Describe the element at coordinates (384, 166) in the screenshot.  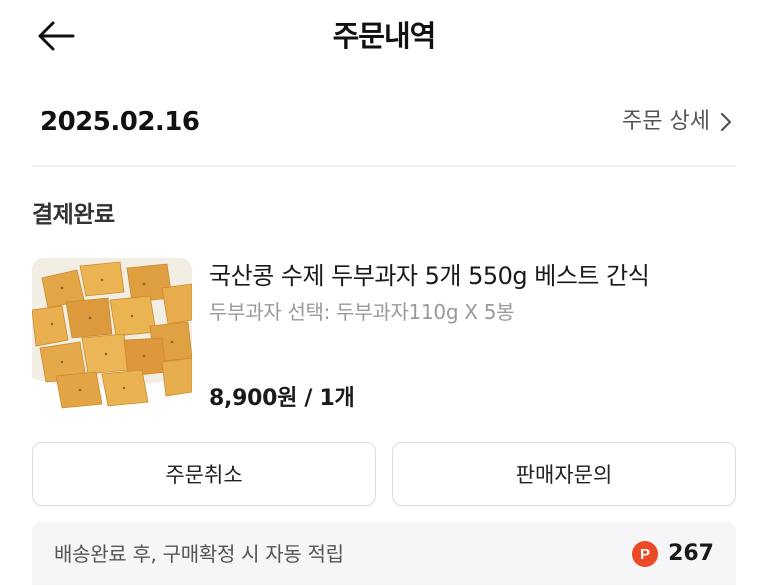
I see `divider` at that location.